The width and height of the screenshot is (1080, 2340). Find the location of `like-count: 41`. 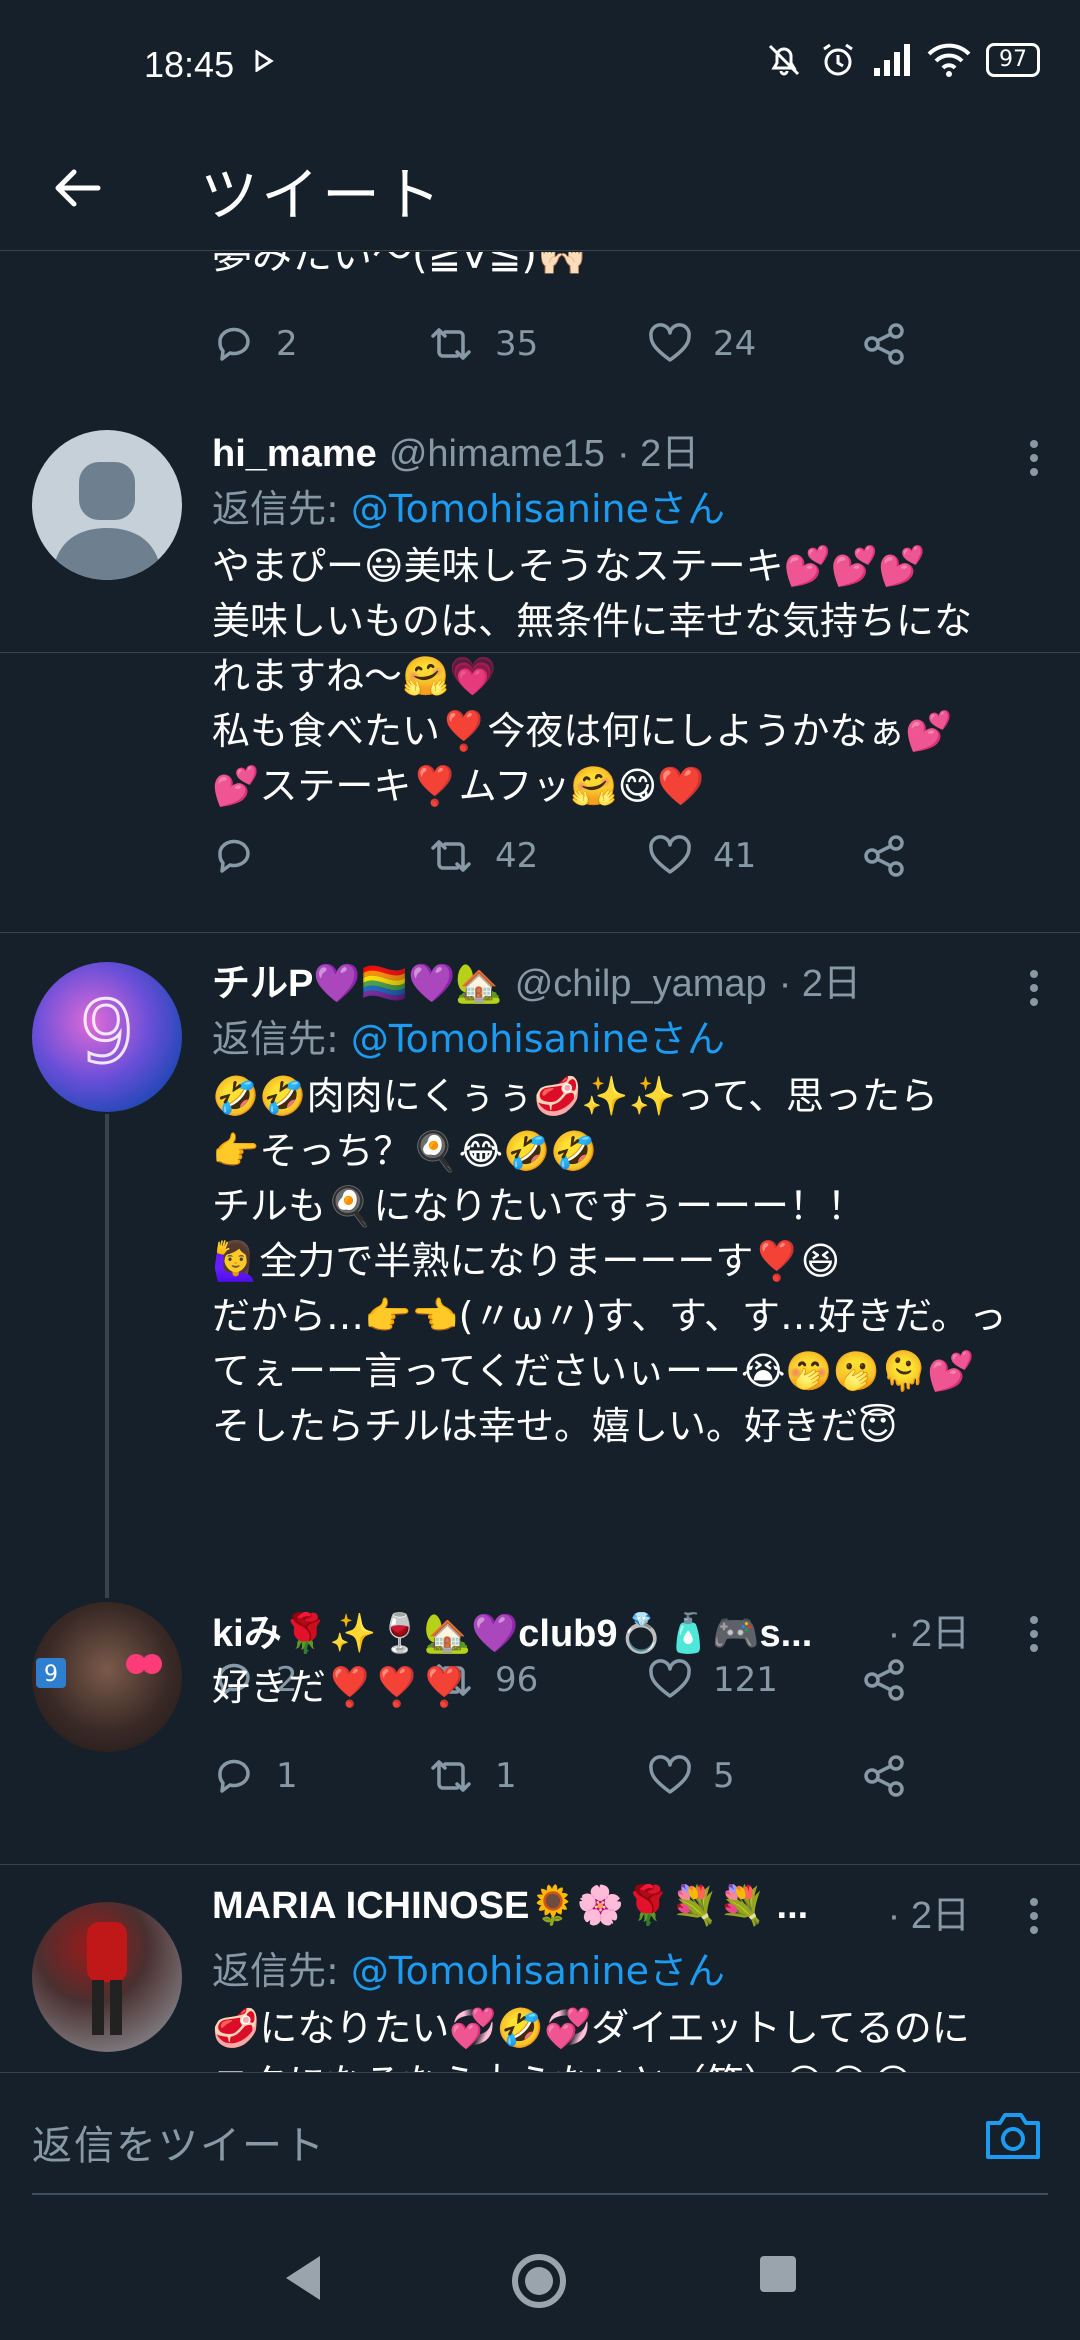

like-count: 41 is located at coordinates (735, 856).